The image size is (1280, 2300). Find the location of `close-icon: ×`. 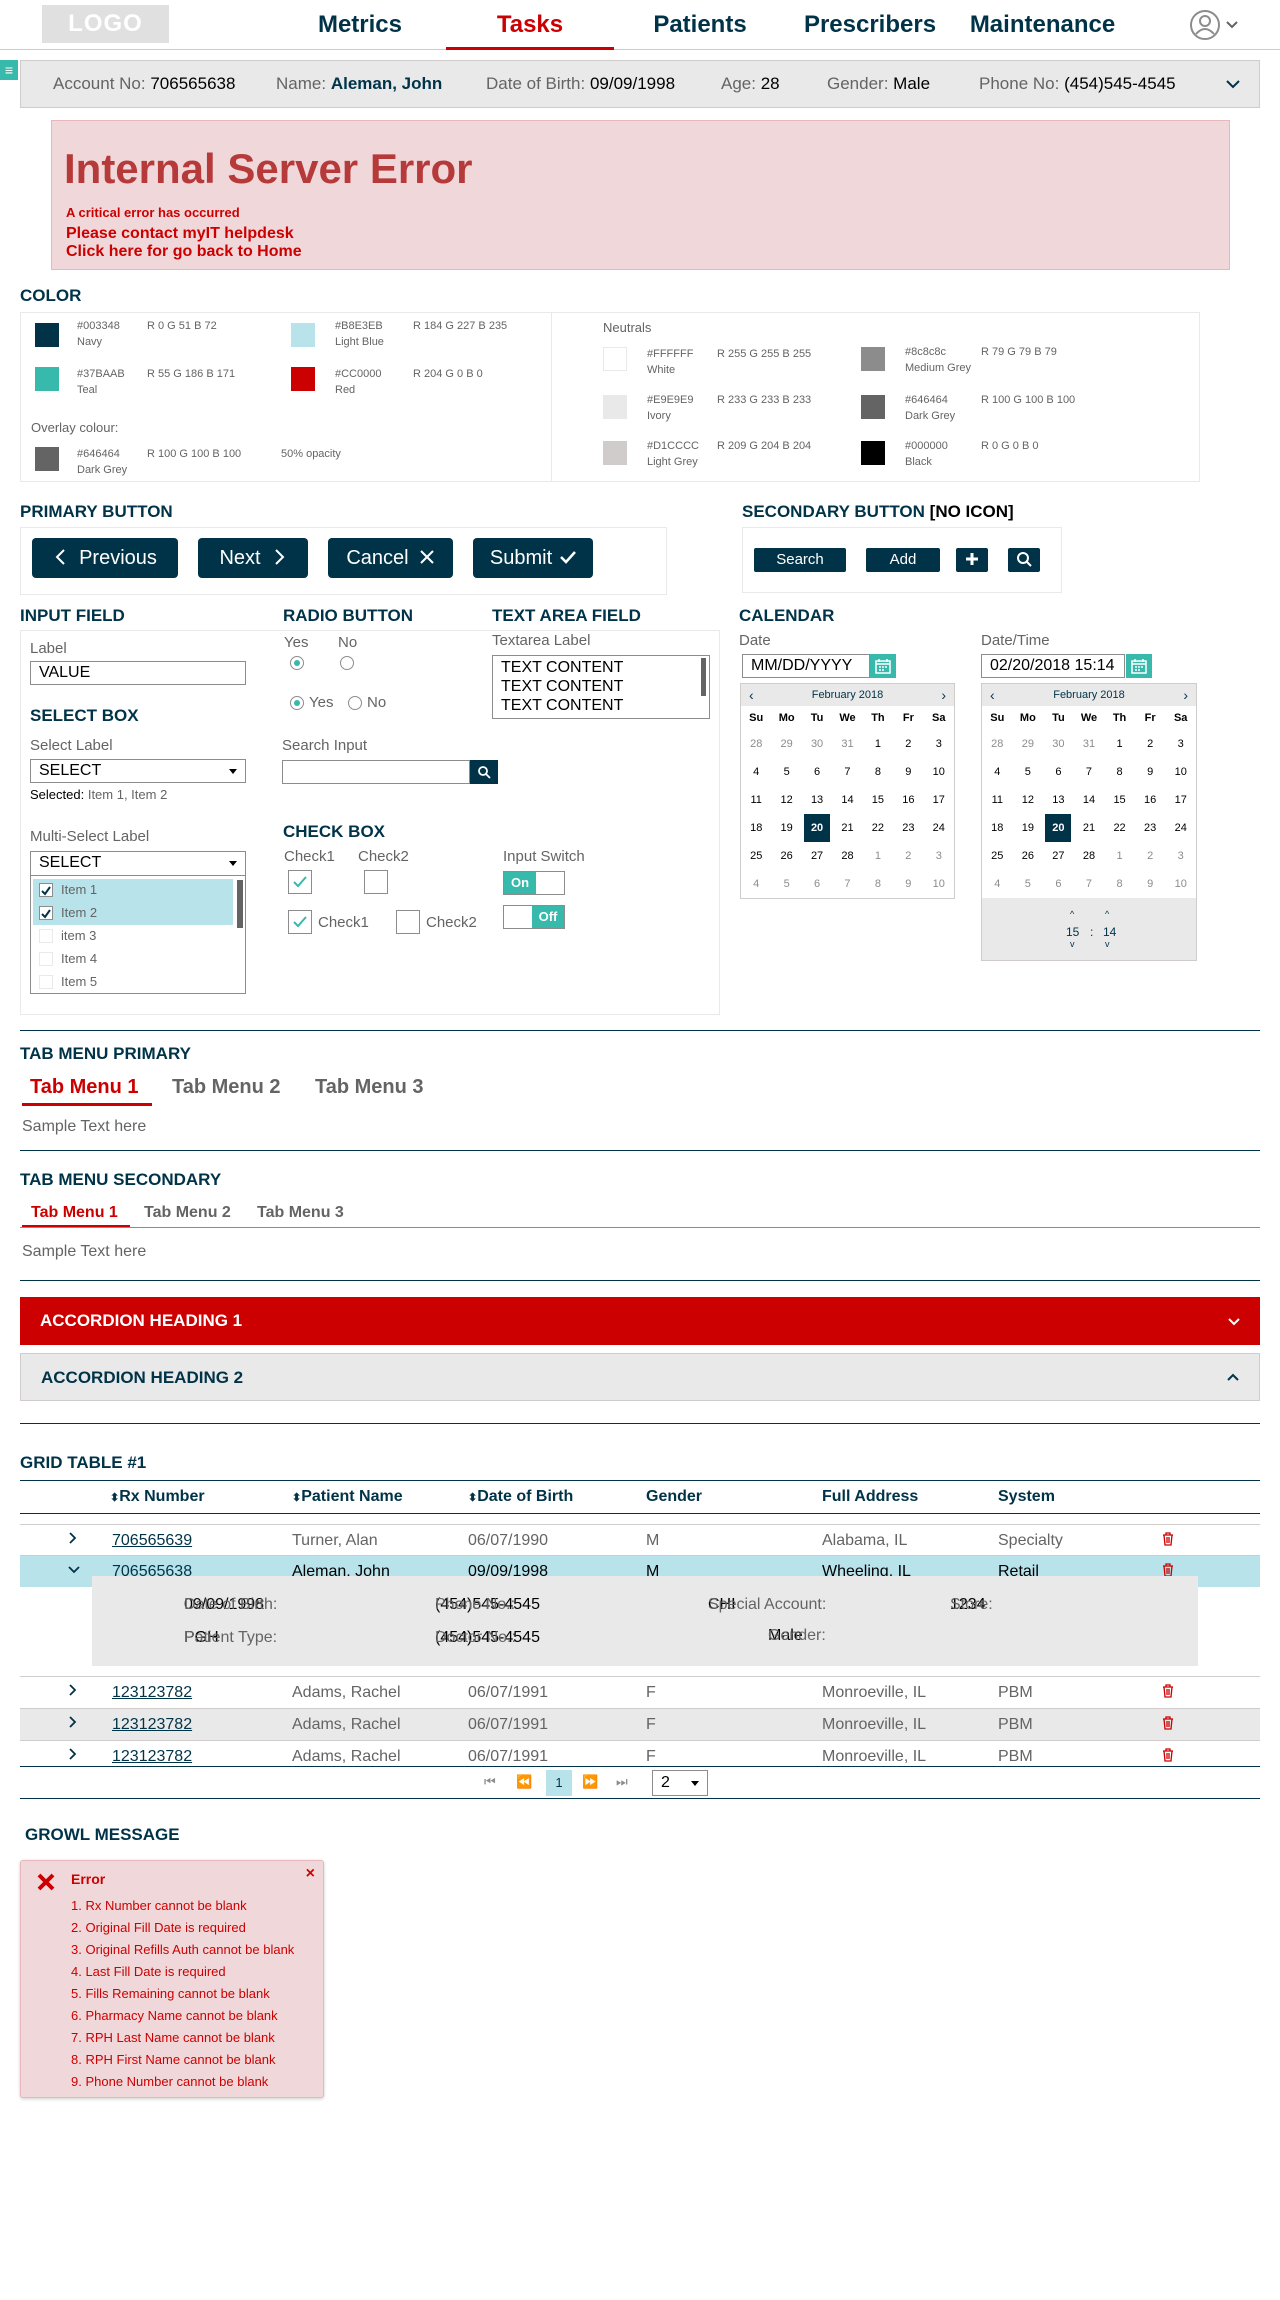

close-icon: × is located at coordinates (310, 1874).